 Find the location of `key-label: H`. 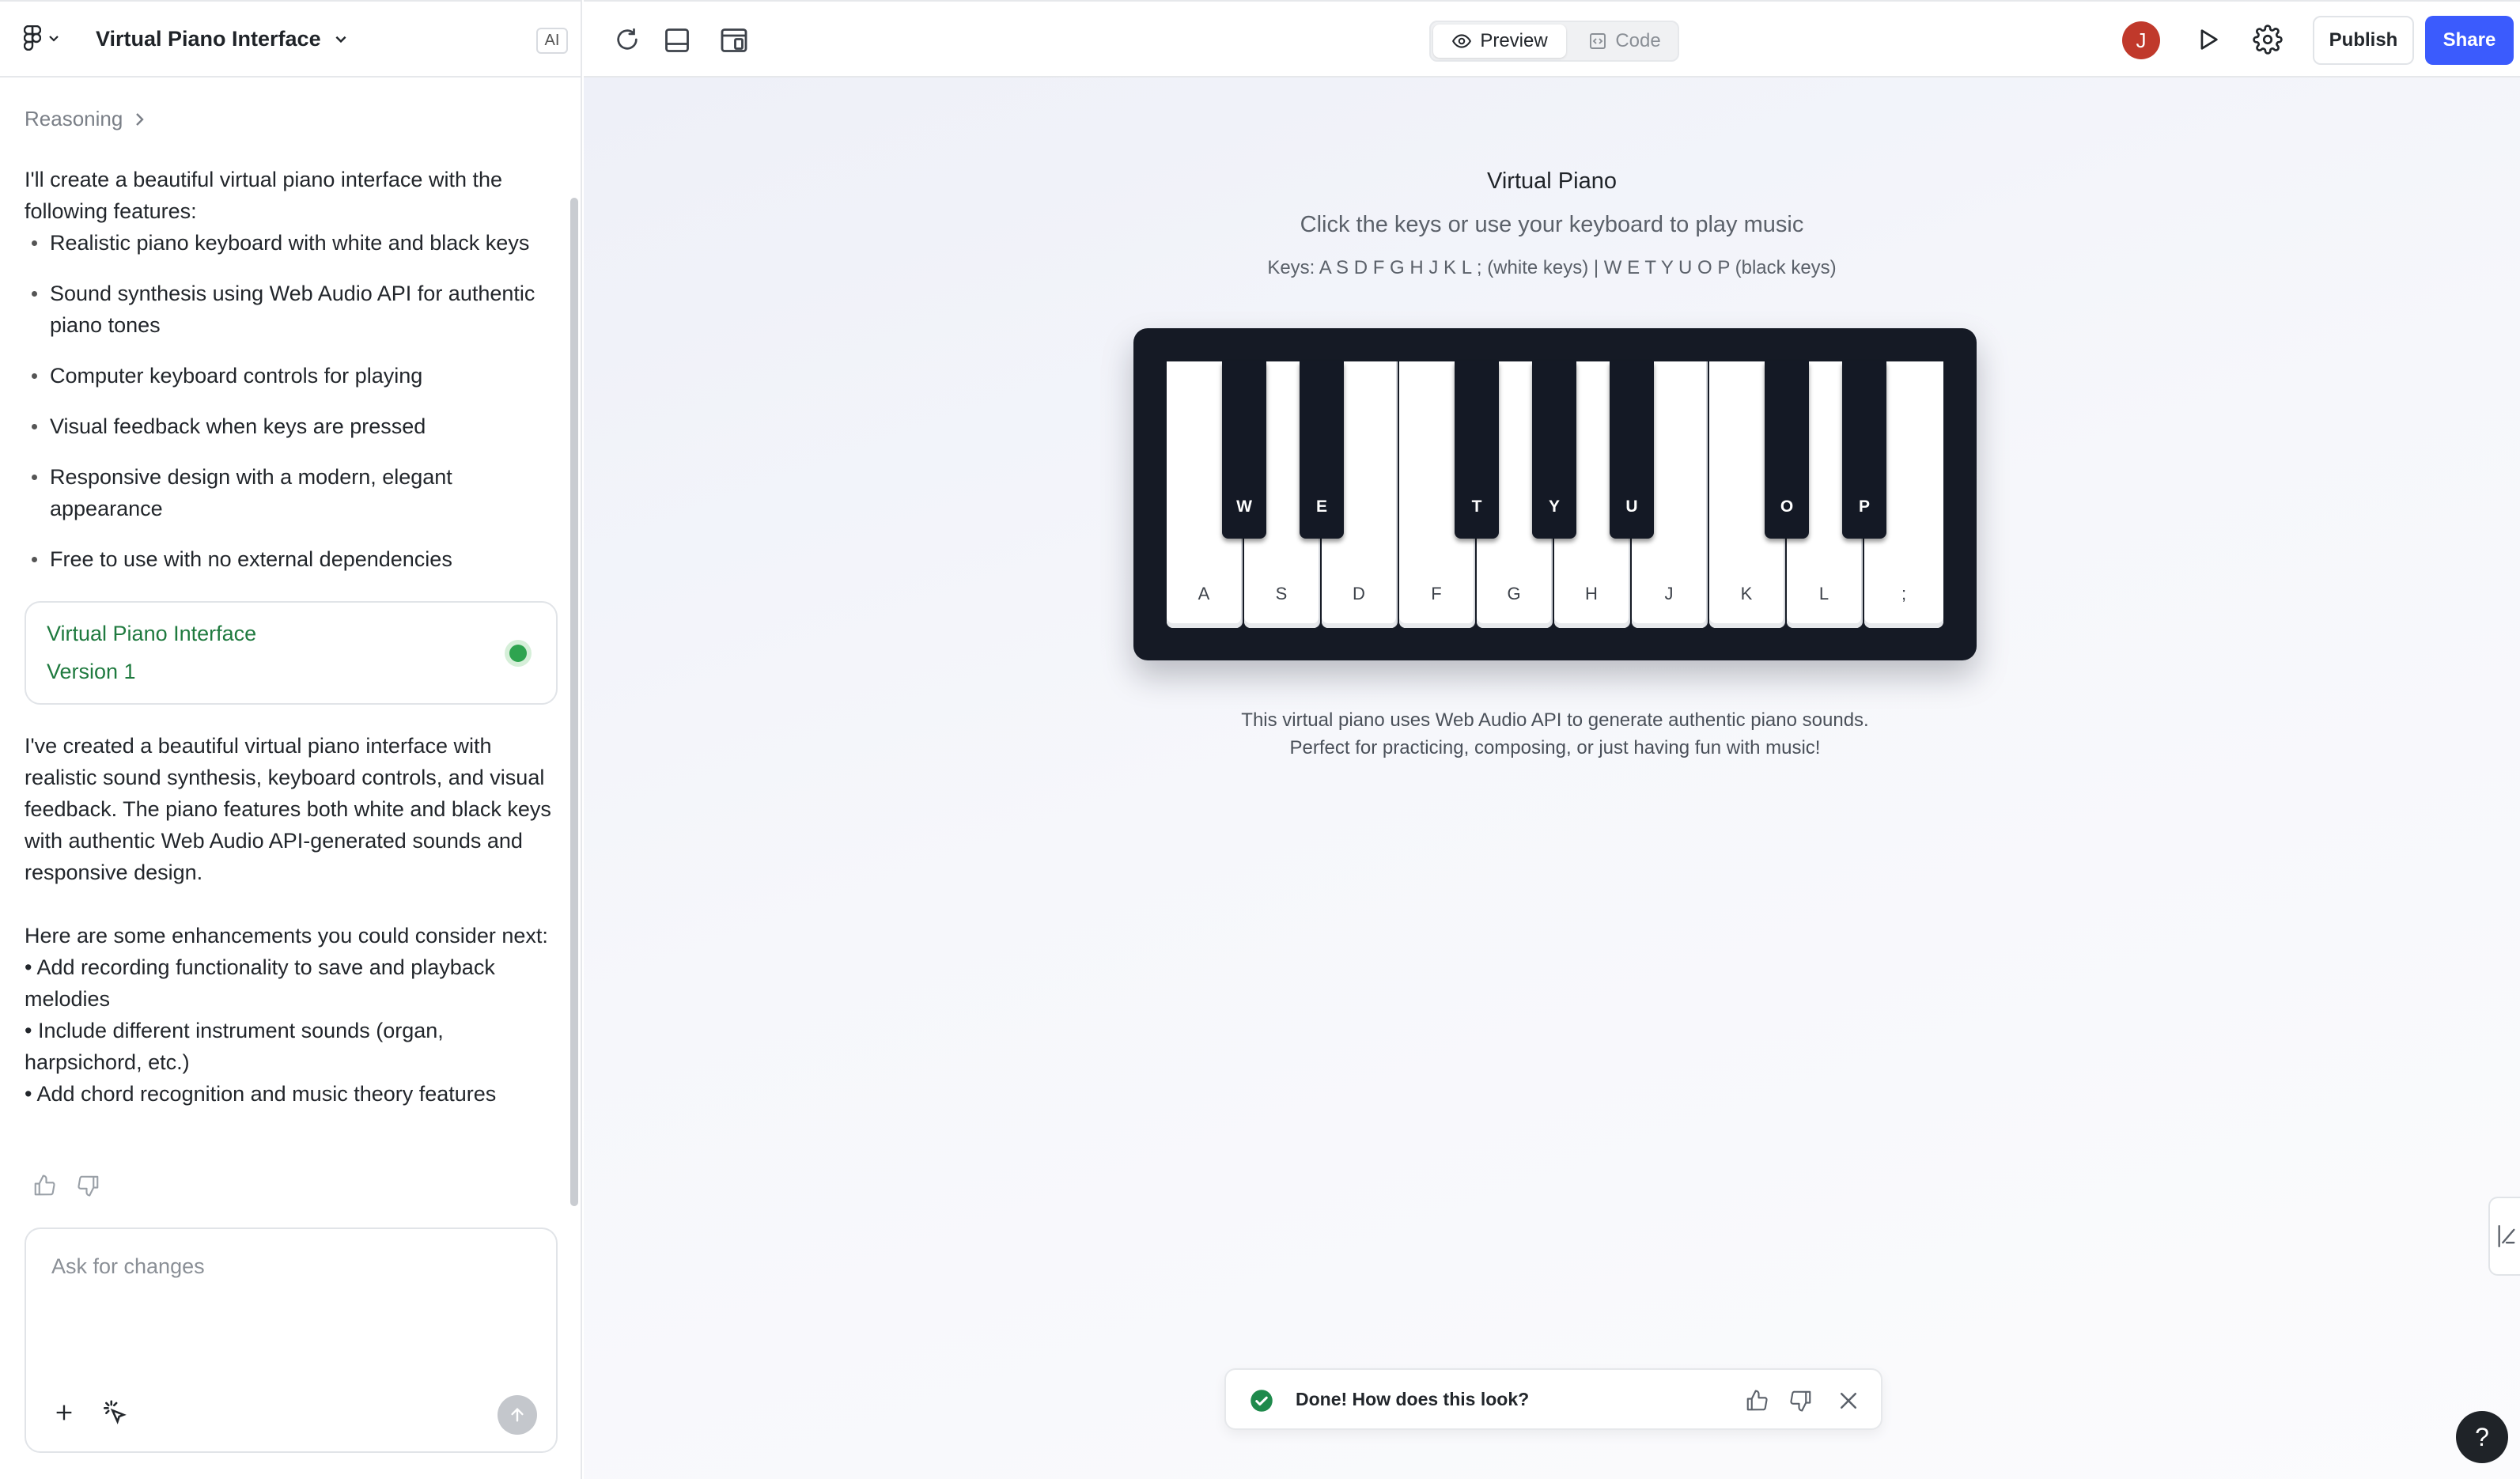

key-label: H is located at coordinates (1591, 593).